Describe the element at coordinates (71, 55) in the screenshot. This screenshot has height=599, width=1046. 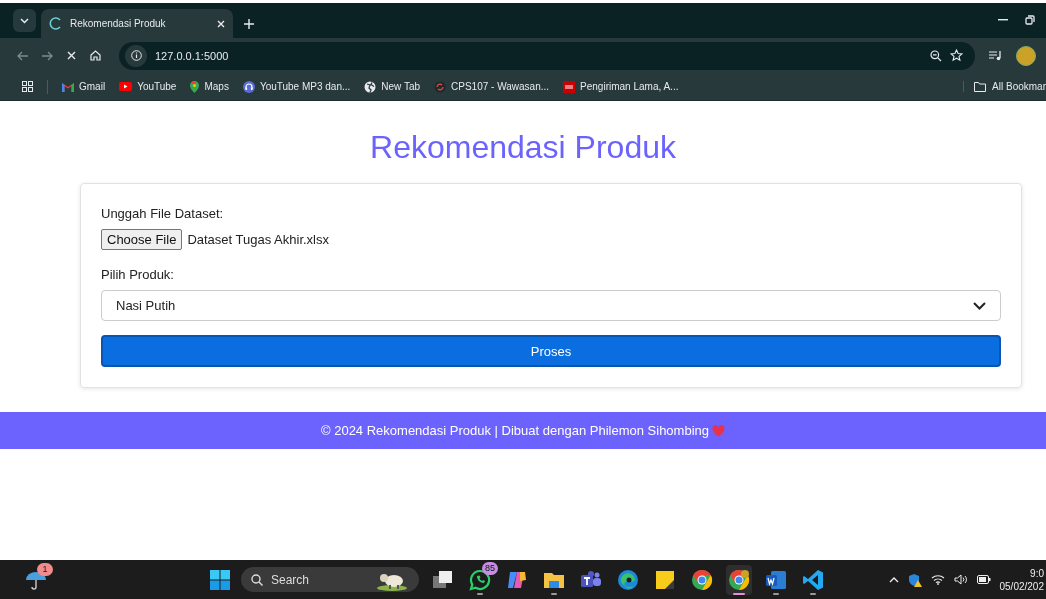
I see `stop-icon` at that location.